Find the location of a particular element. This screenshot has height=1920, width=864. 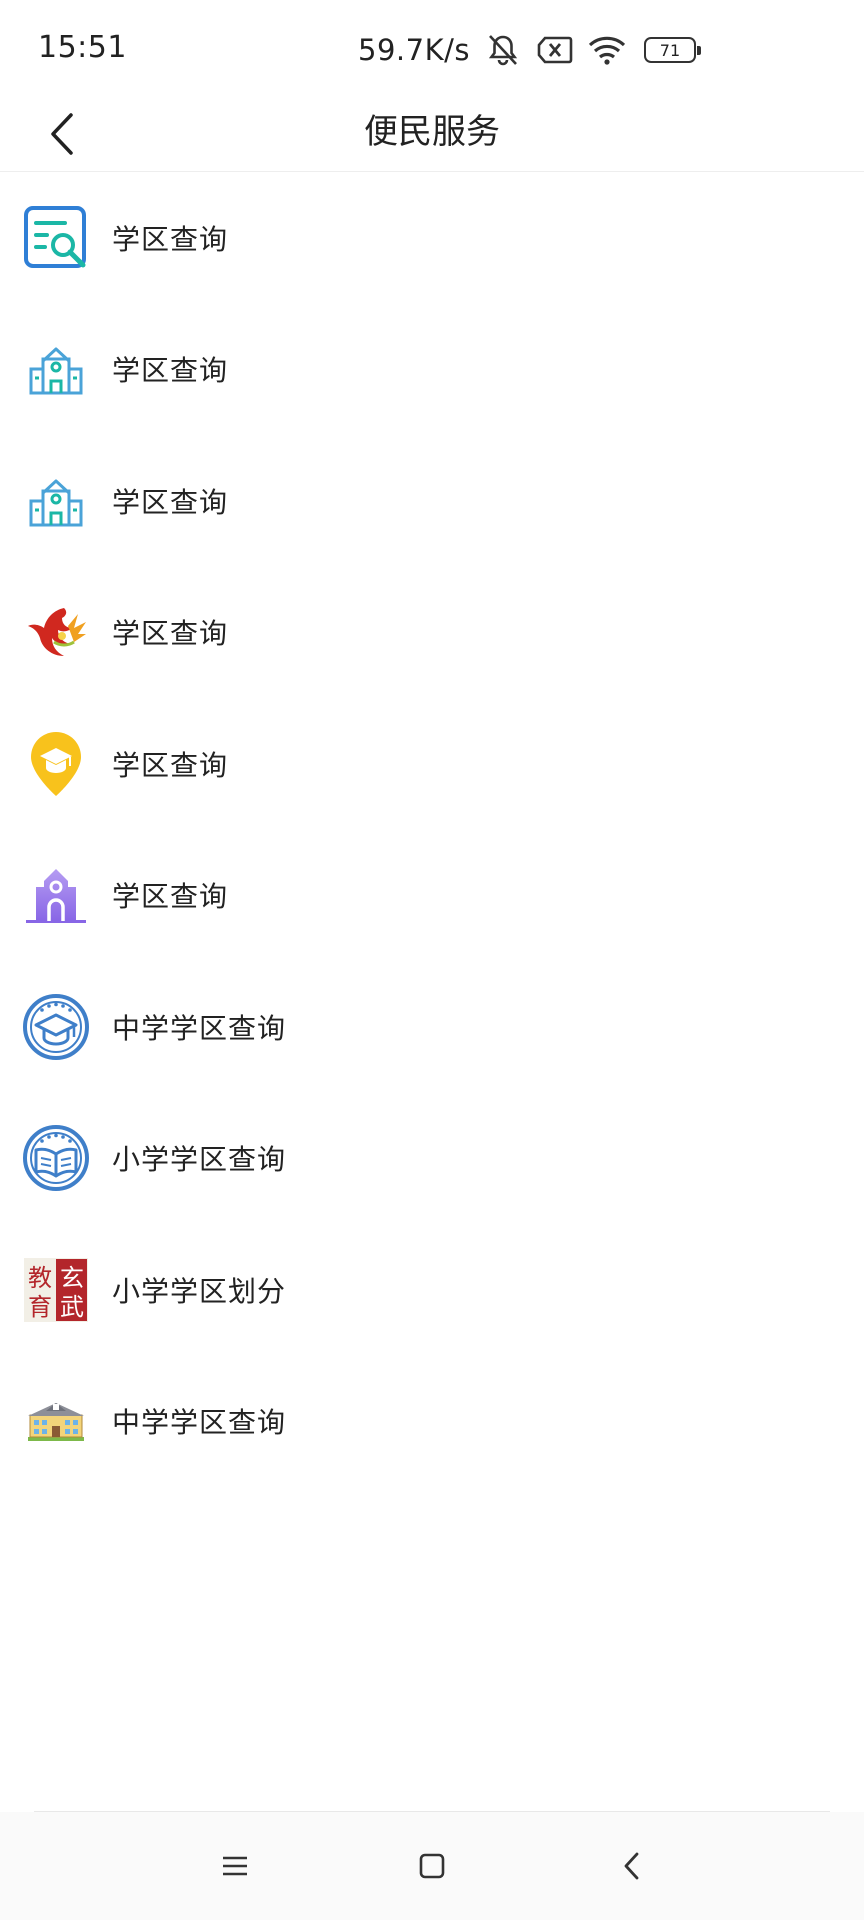

sim-x-icon is located at coordinates (555, 50).